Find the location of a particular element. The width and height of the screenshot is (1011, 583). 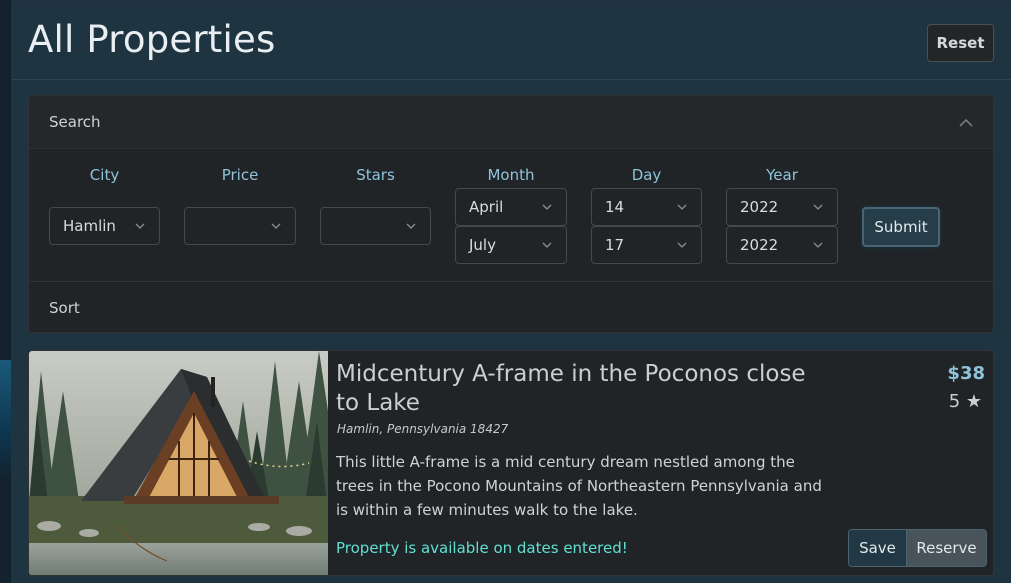

city-select: Hamlin is located at coordinates (104, 226).